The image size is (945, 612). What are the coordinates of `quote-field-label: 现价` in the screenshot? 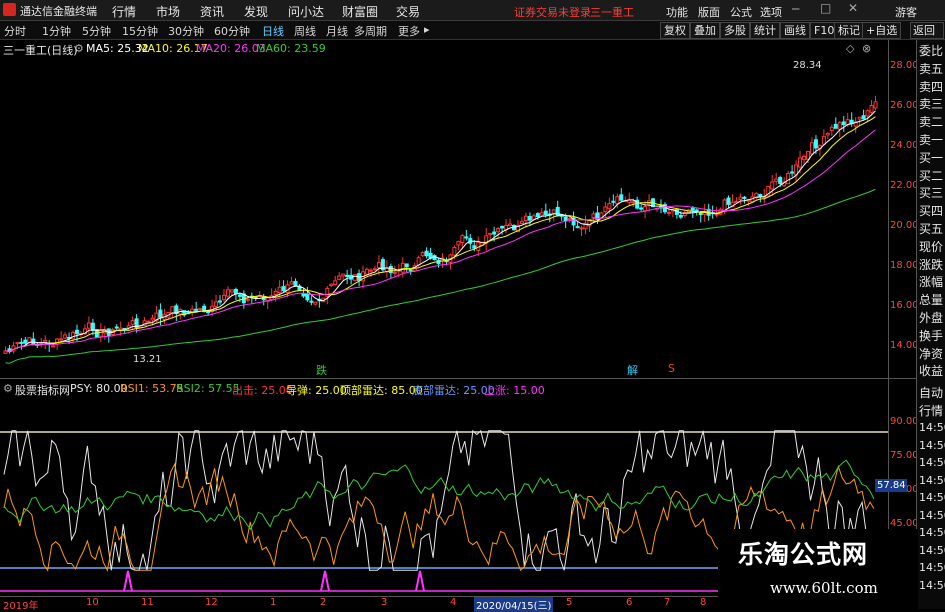 It's located at (931, 246).